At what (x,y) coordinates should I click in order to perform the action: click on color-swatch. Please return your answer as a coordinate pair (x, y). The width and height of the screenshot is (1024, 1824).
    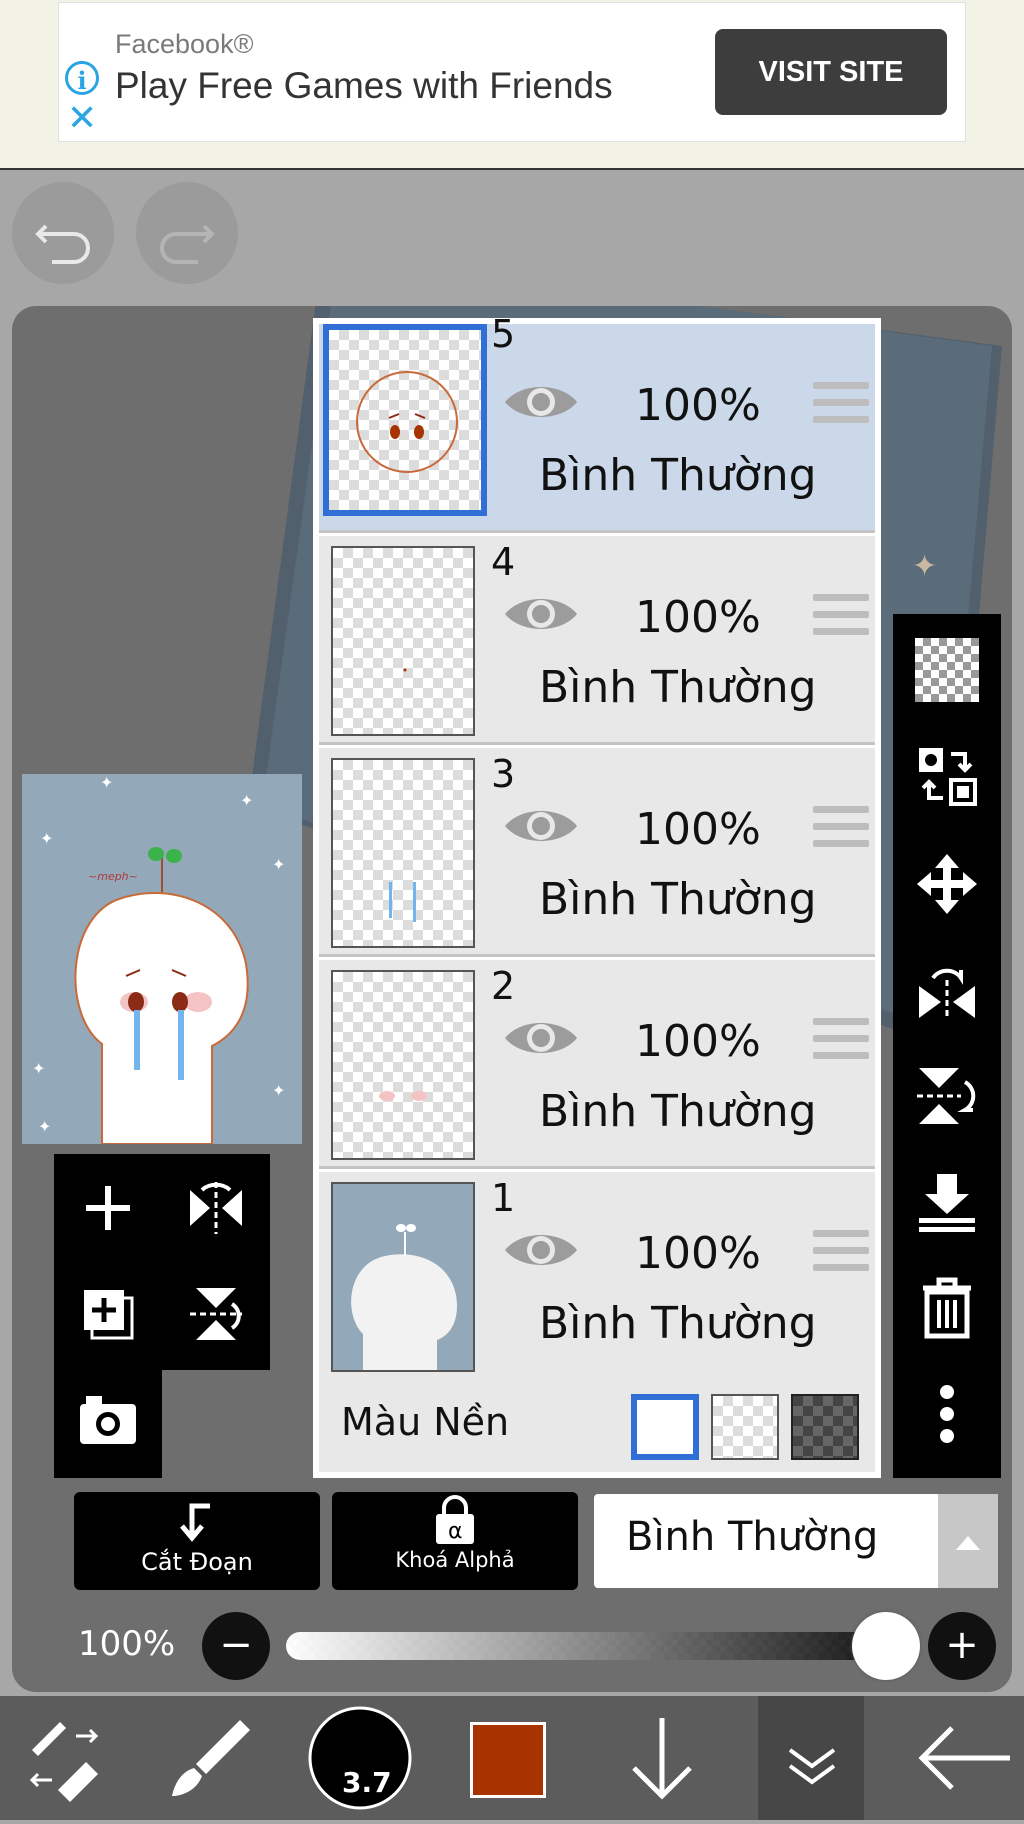
    Looking at the image, I should click on (508, 1760).